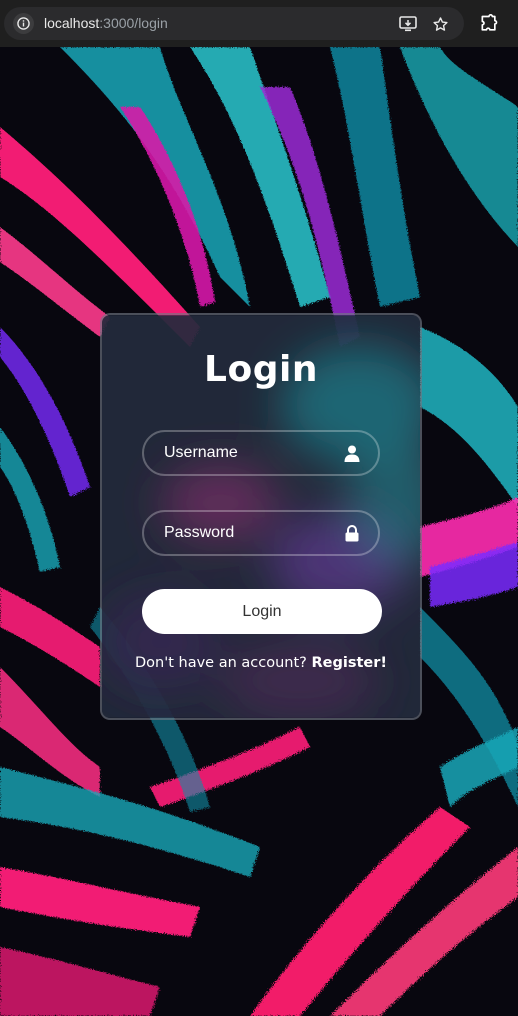 The height and width of the screenshot is (1016, 518). I want to click on login-button: Login, so click(262, 611).